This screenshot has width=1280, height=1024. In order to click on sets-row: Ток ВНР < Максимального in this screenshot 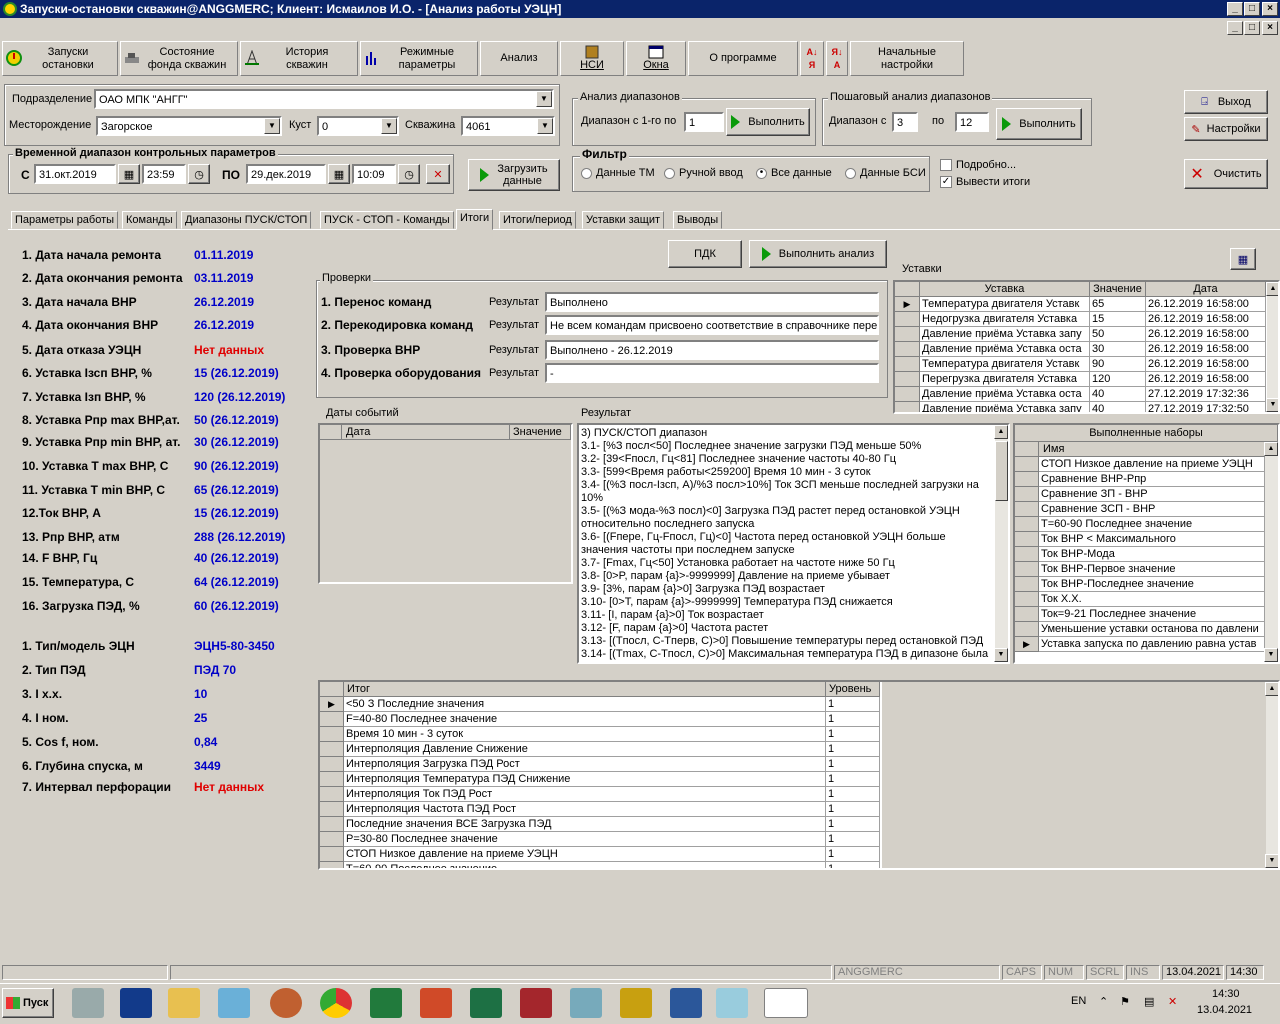, I will do `click(1152, 539)`.